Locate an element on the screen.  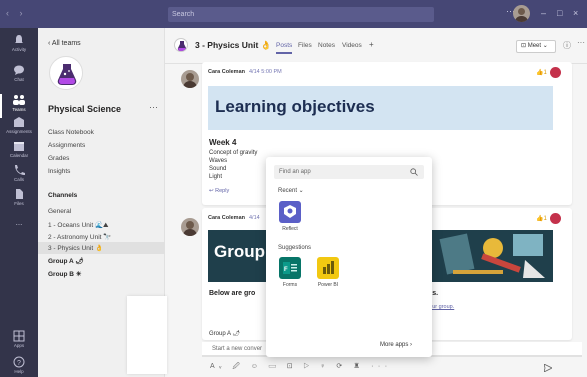
post-author: Cara Coleman 4/14 5:00 PM is located at coordinates (245, 72).